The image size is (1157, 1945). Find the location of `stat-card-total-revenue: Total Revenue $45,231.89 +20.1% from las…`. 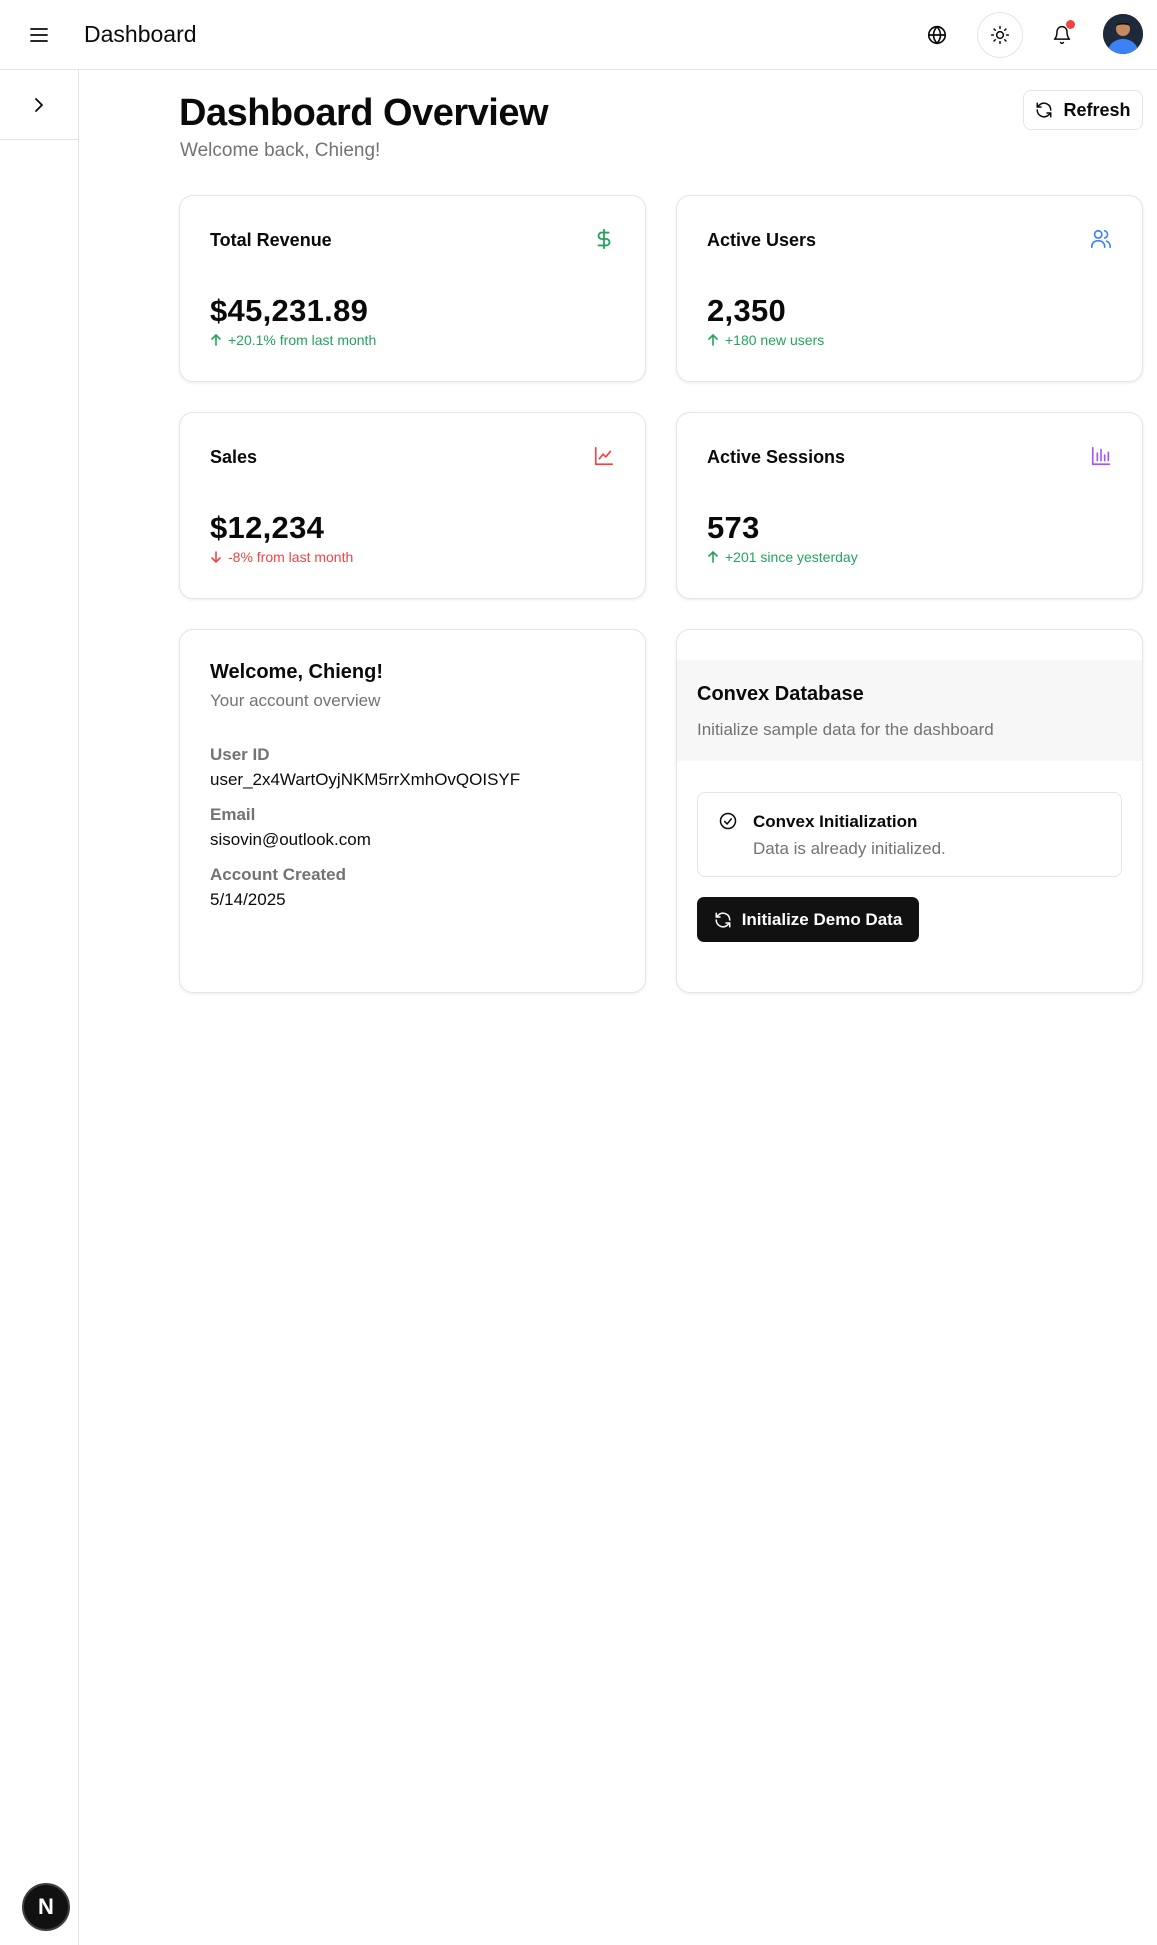

stat-card-total-revenue: Total Revenue $45,231.89 +20.1% from las… is located at coordinates (412, 288).